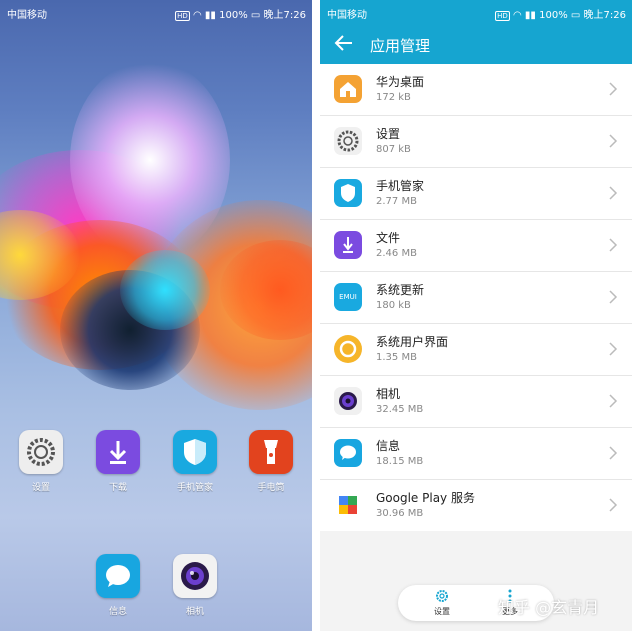 This screenshot has height=631, width=632. I want to click on app-name: 信息, so click(388, 446).